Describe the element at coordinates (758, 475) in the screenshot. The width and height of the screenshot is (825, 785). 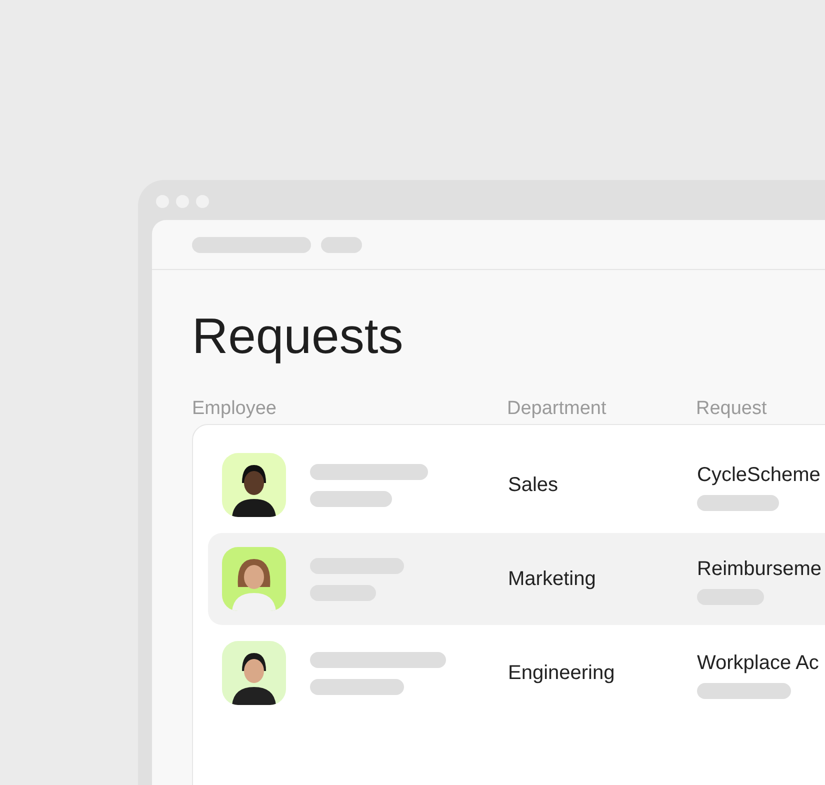
I see `table-cell-text: CycleScheme` at that location.